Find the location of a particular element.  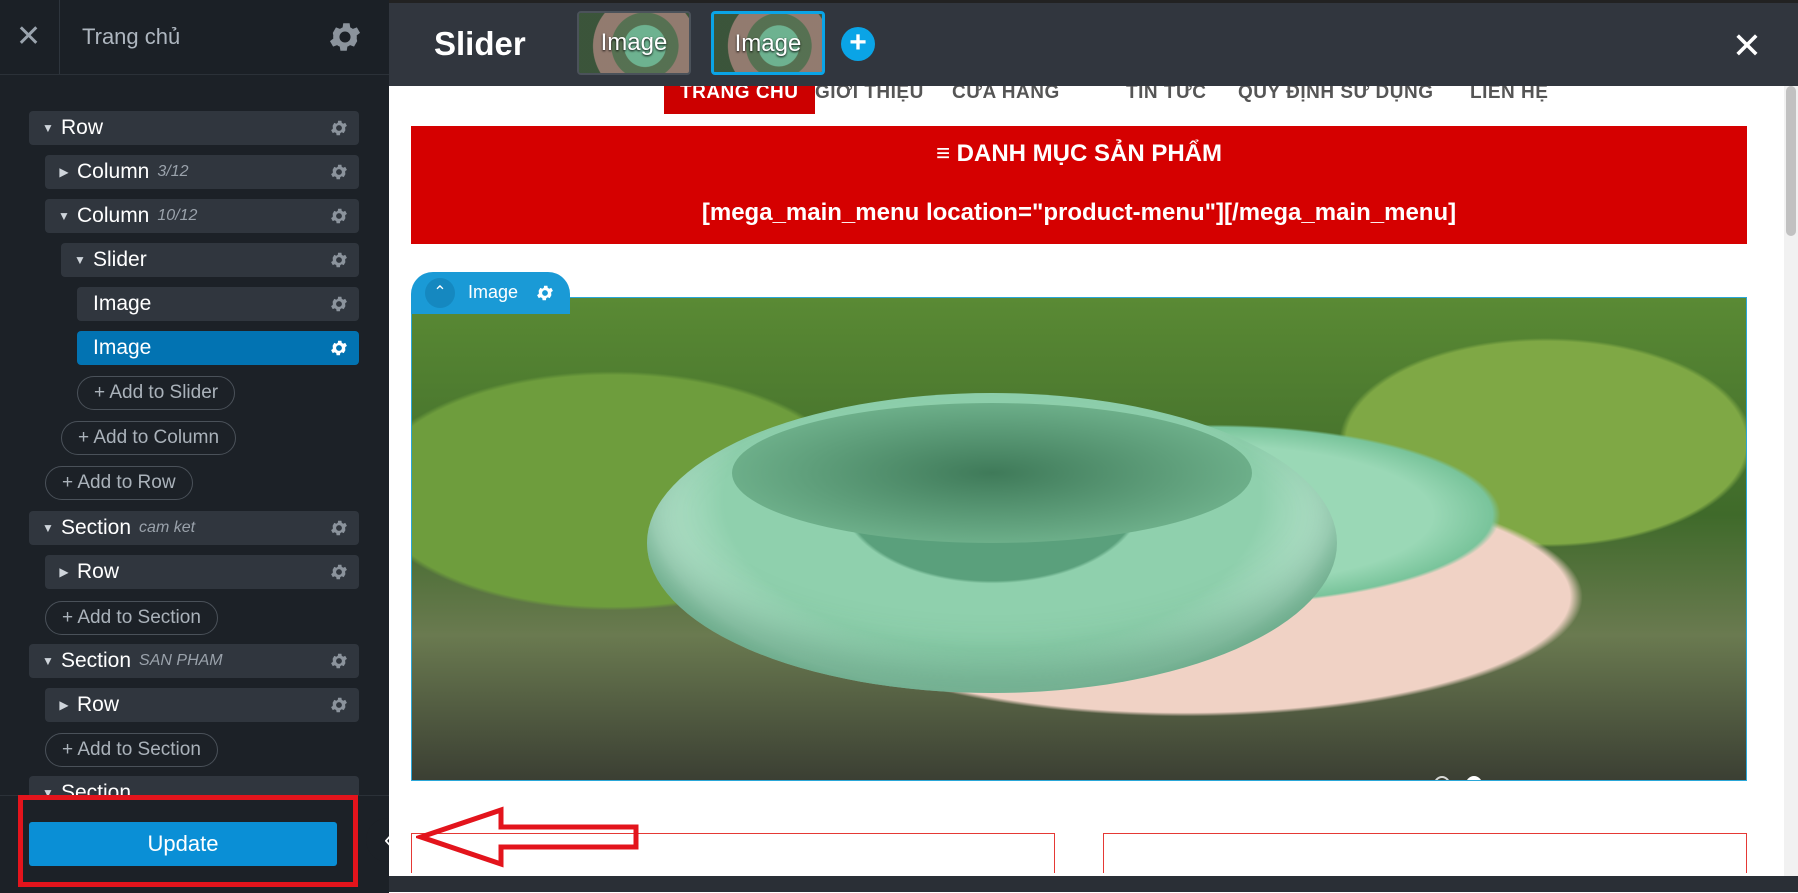

slide-thumb: Image is located at coordinates (634, 43).